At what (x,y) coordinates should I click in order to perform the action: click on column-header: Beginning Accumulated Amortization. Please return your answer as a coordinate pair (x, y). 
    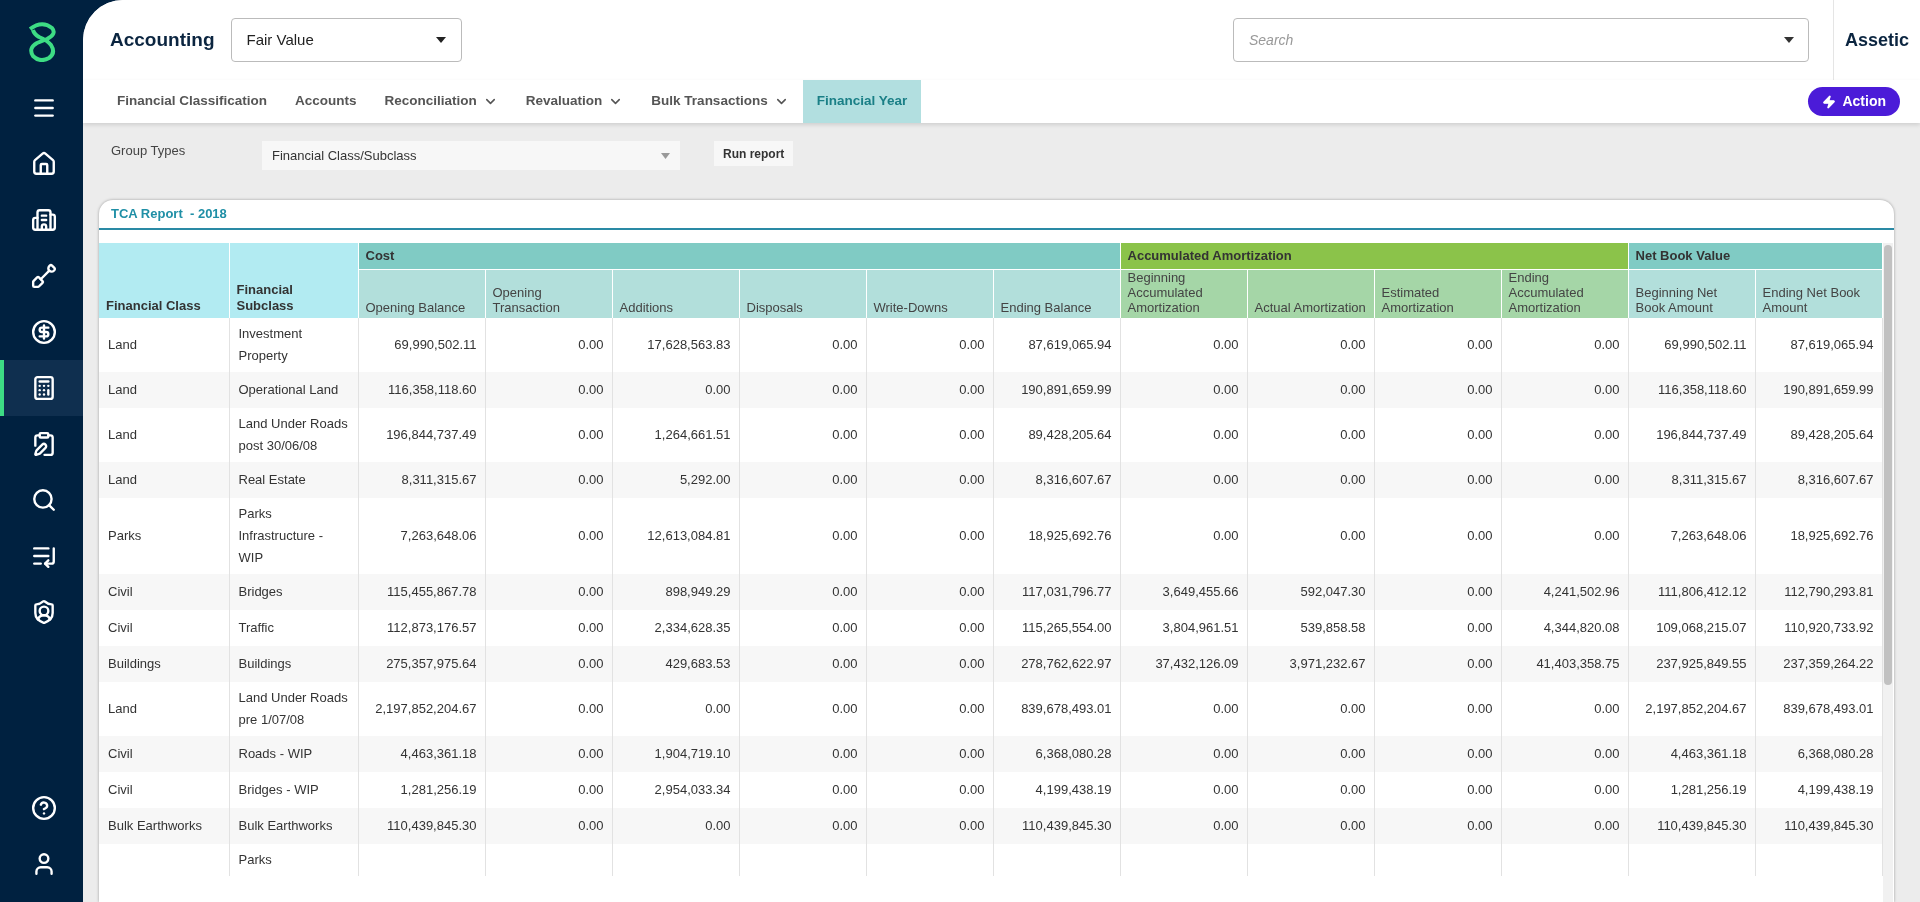
    Looking at the image, I should click on (1183, 293).